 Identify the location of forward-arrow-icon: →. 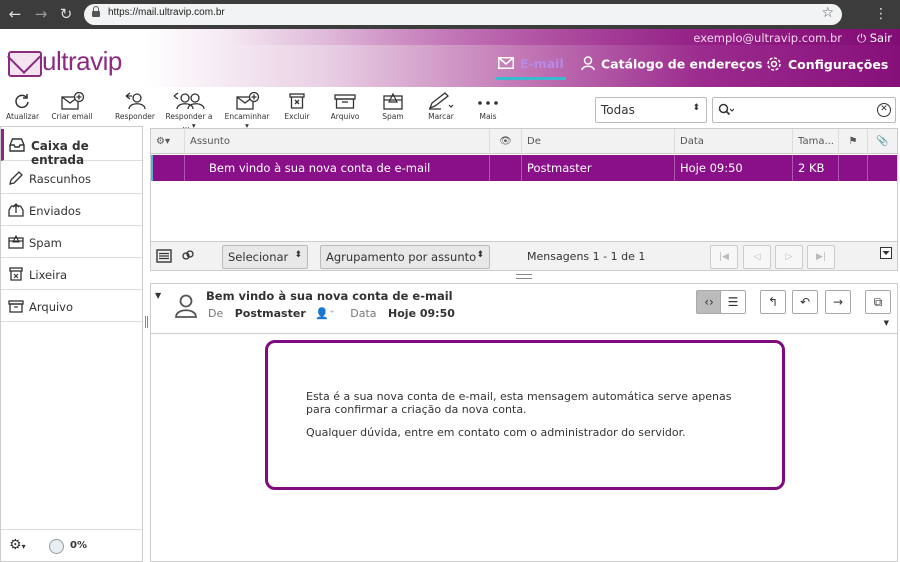
(838, 302).